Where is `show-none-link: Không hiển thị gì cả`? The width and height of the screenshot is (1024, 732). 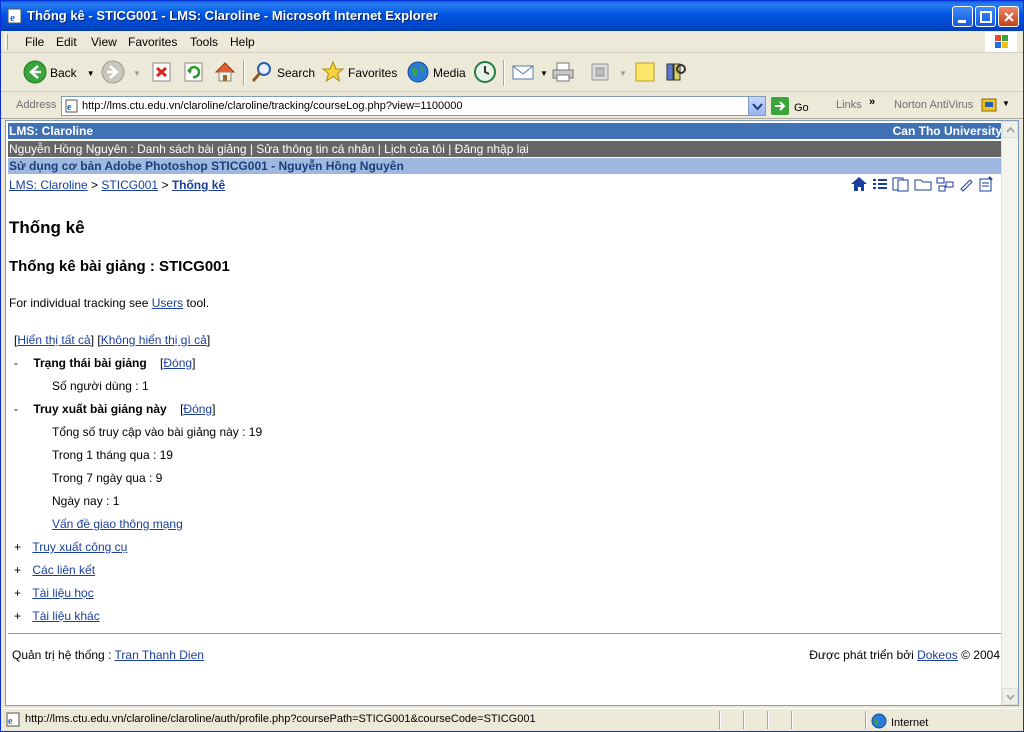
show-none-link: Không hiển thị gì cả is located at coordinates (154, 340).